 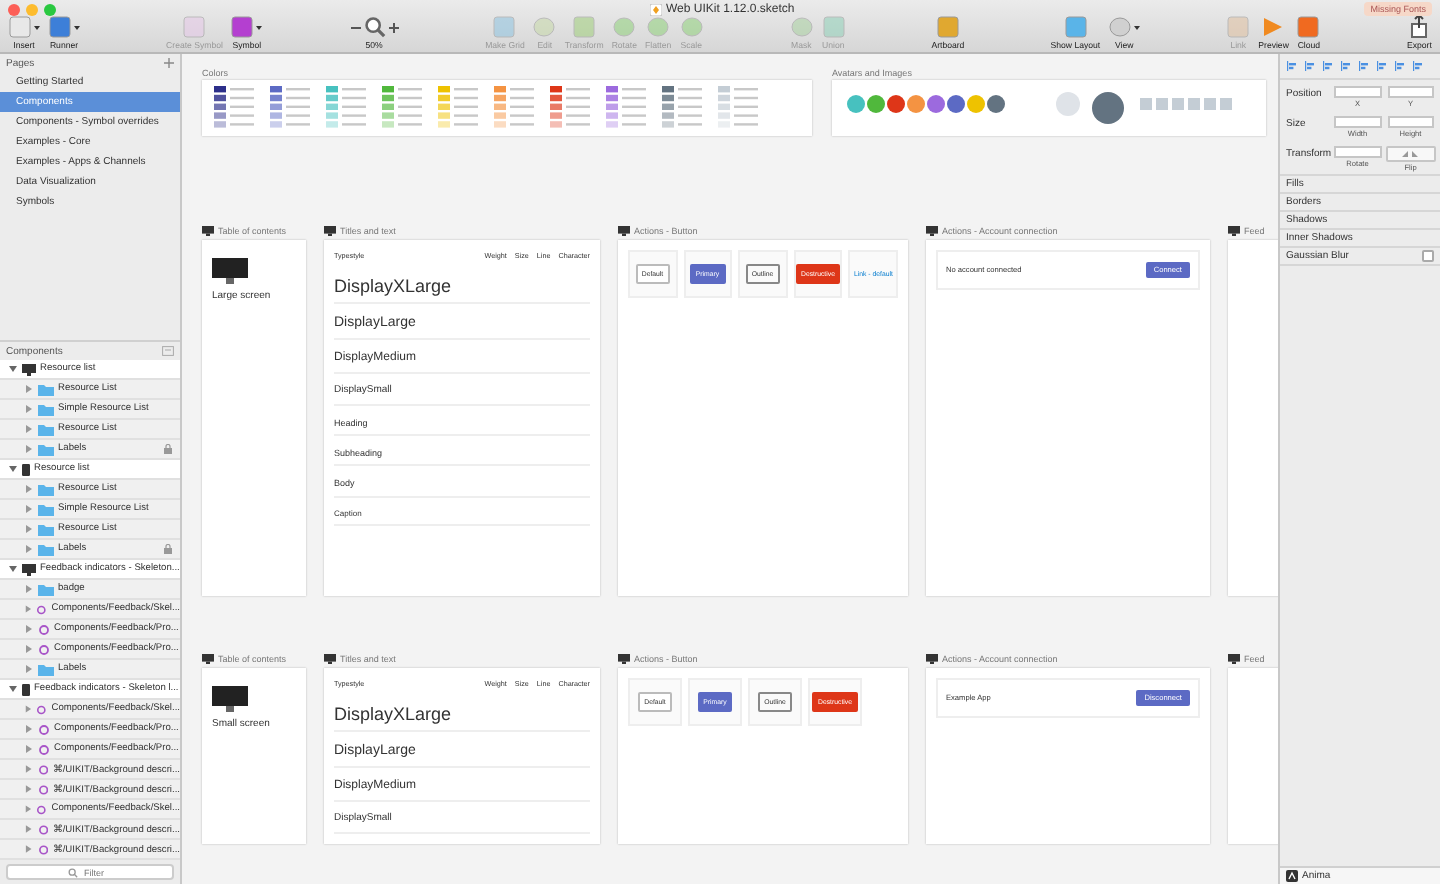 I want to click on play-icon, so click(x=1273, y=27).